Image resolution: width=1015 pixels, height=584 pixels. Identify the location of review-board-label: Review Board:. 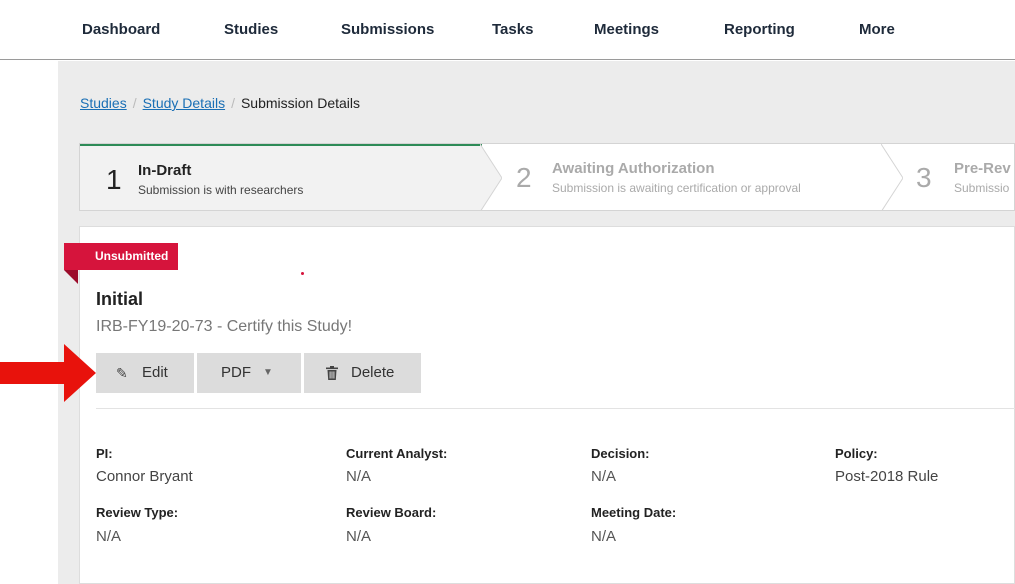
(391, 512).